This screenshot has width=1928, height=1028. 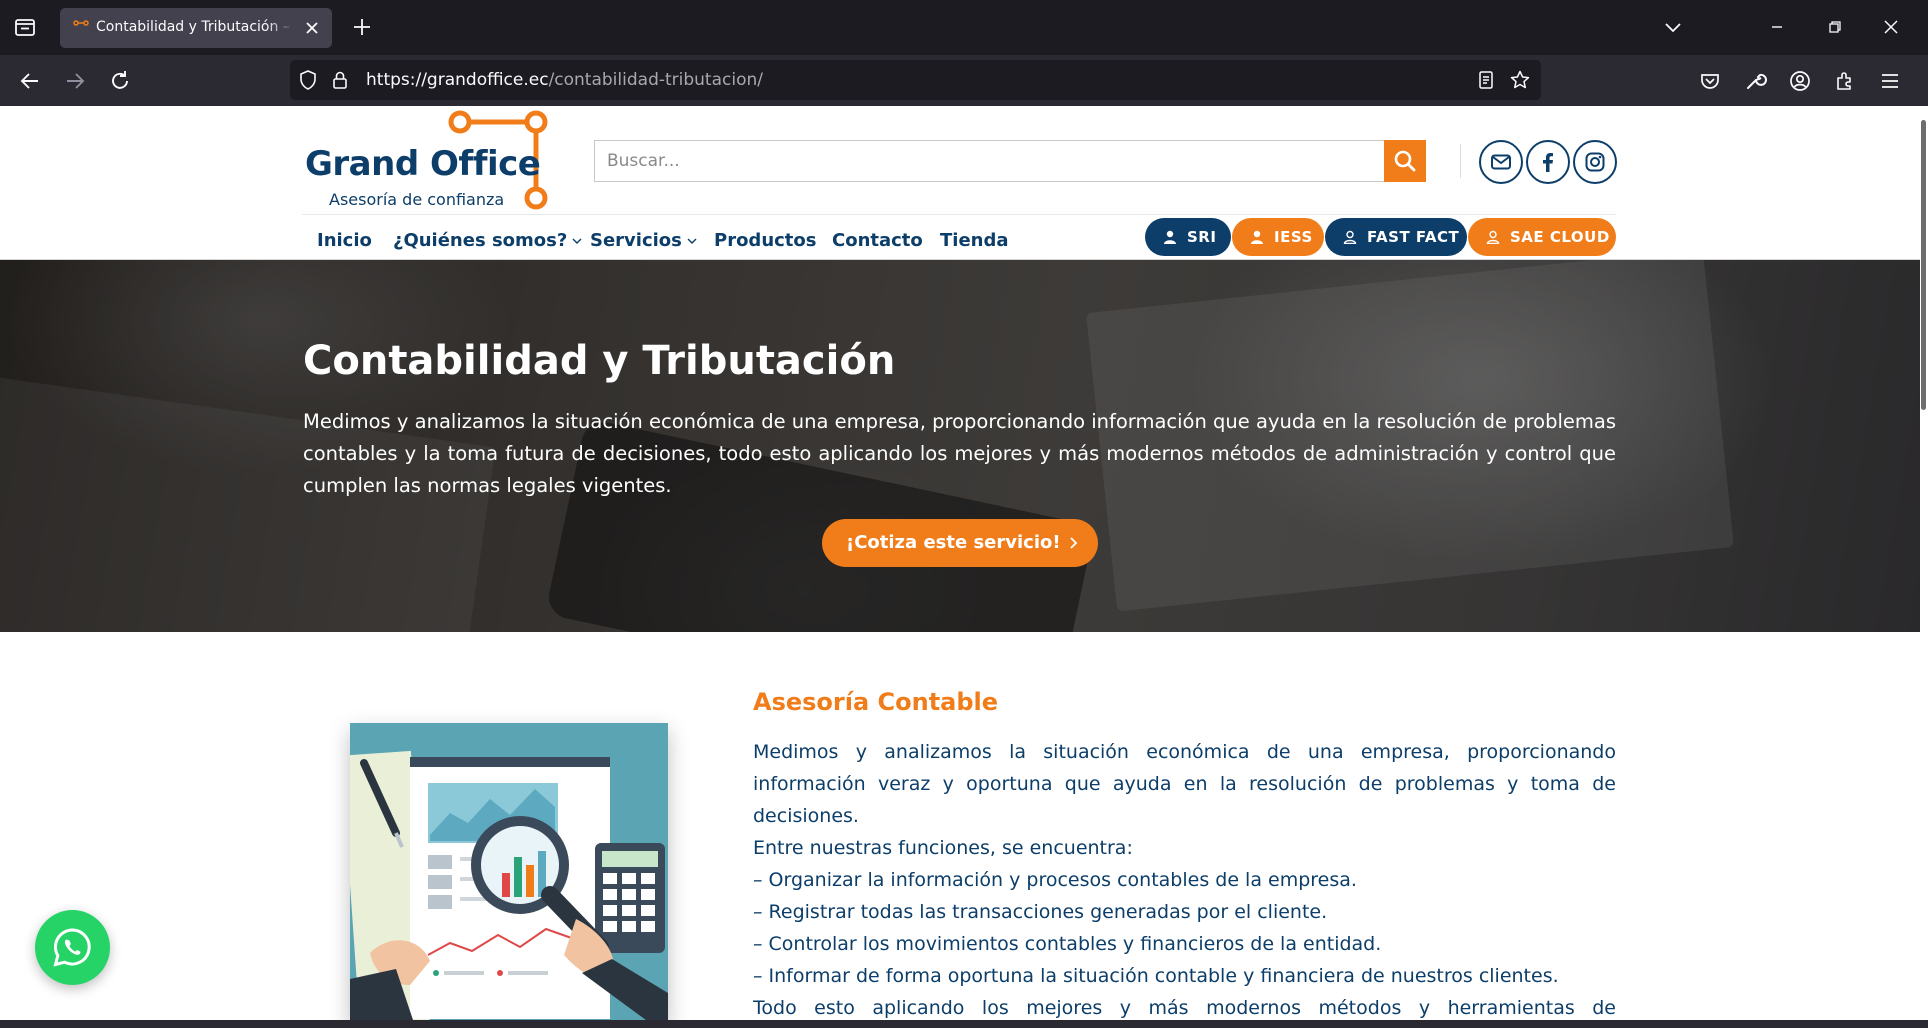 I want to click on iess-button: IESS, so click(x=1278, y=237).